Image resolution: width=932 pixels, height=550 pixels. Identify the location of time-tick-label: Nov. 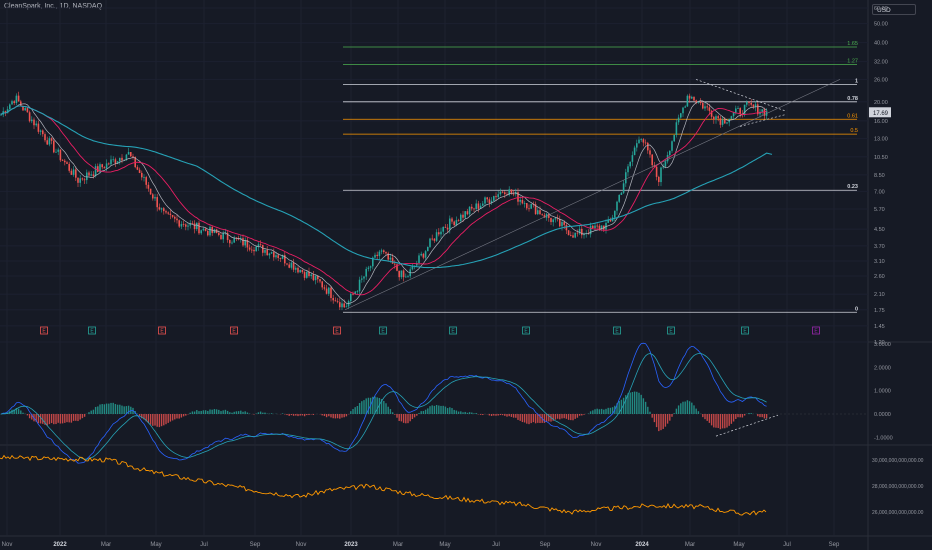
(596, 545).